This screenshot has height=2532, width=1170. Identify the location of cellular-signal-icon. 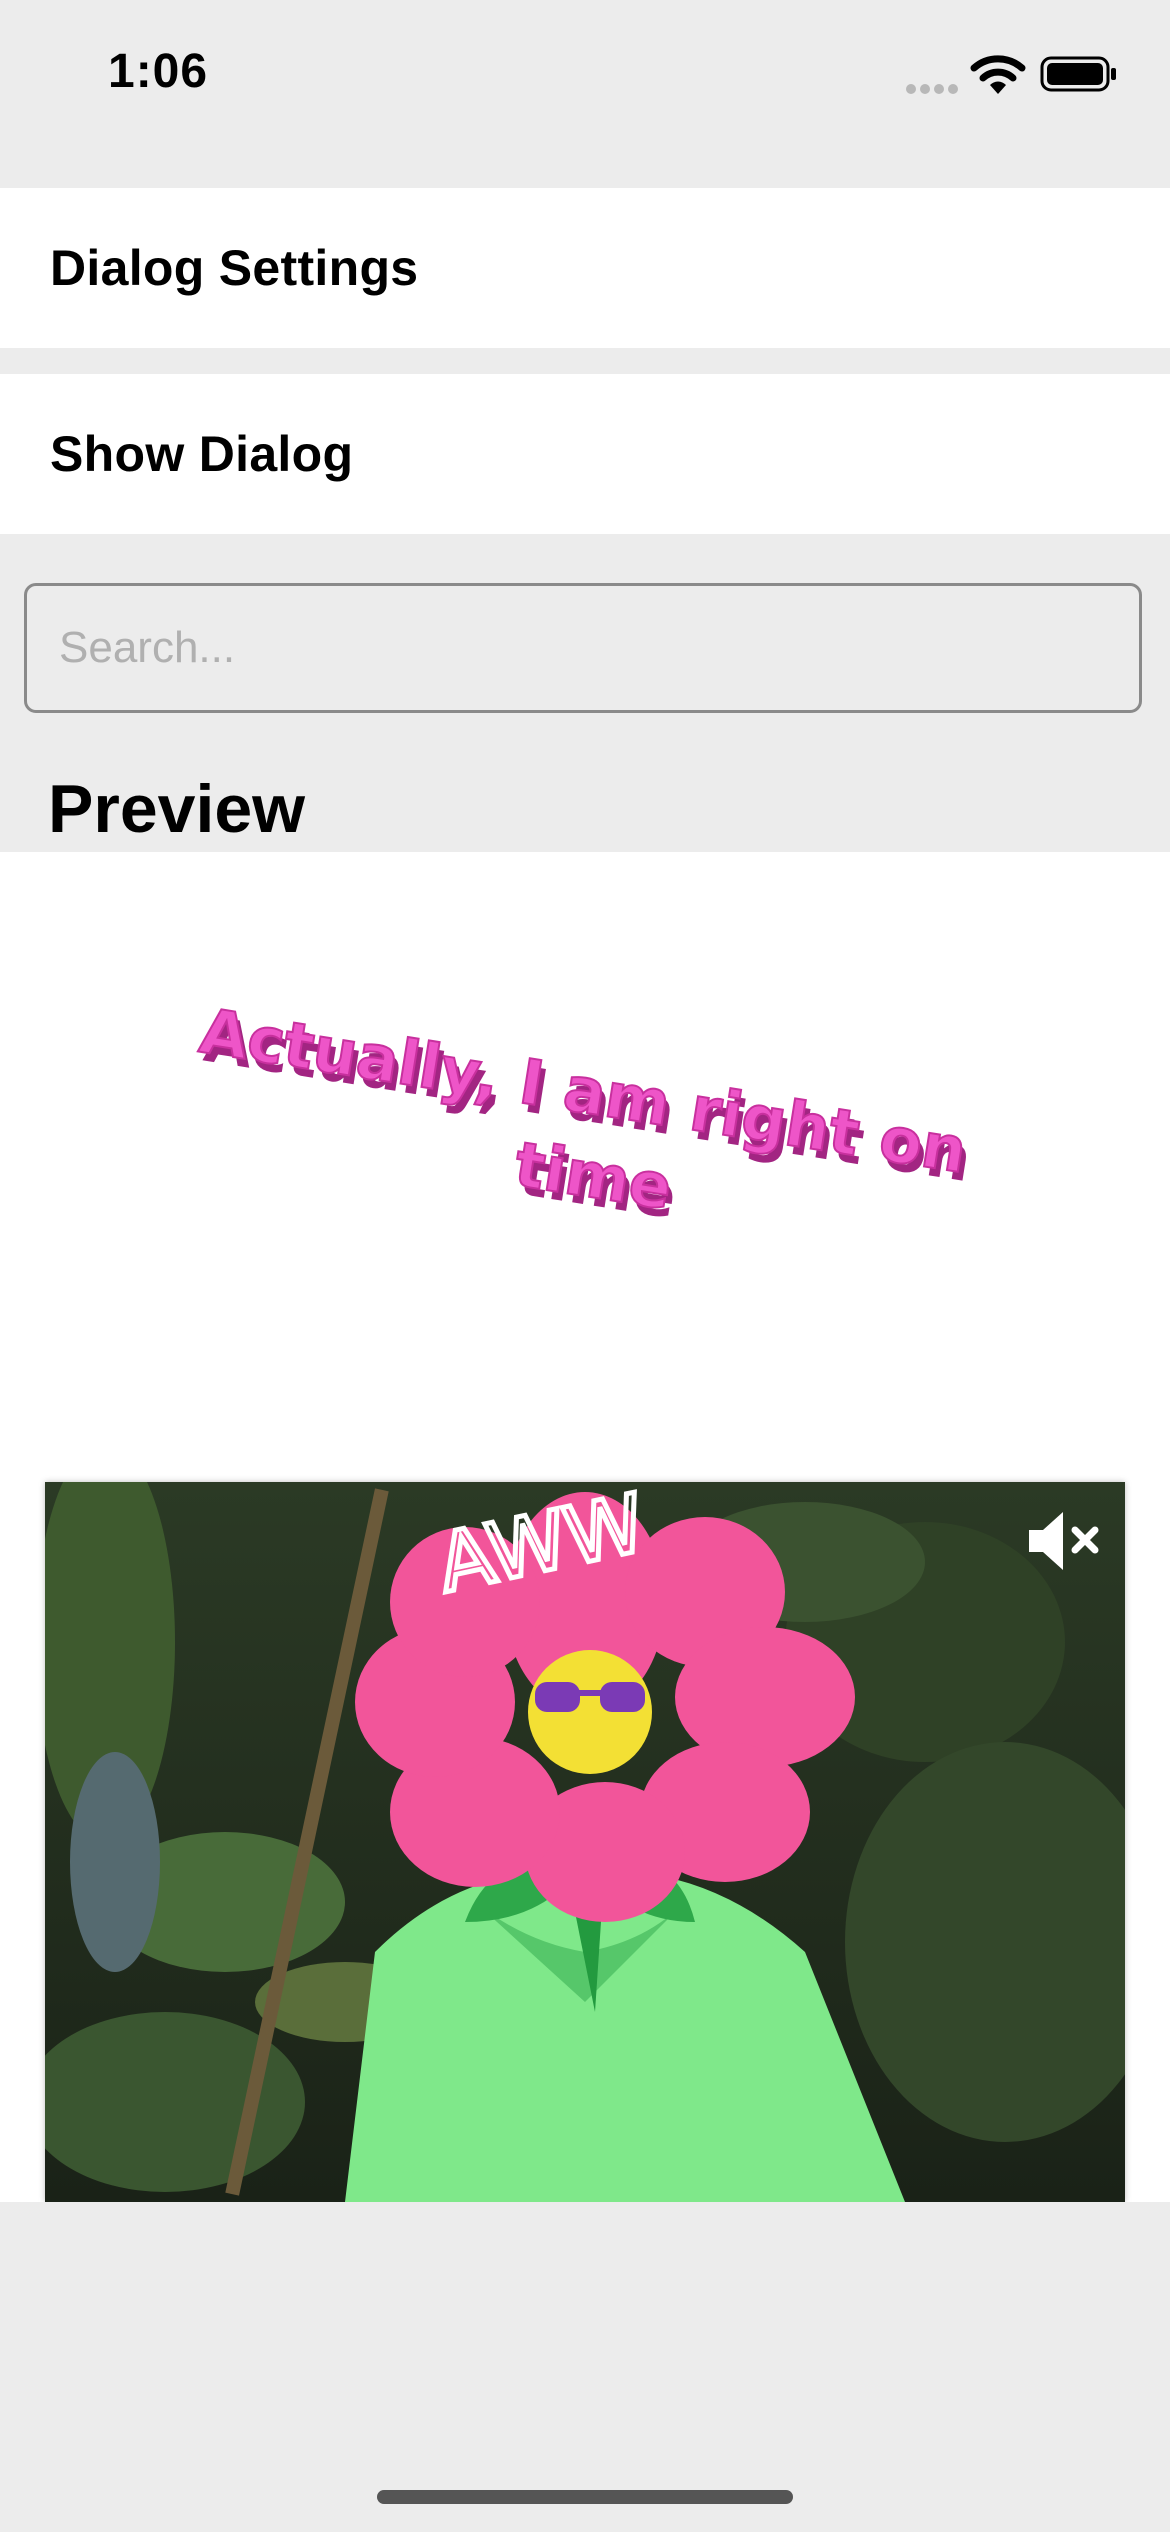
(932, 89).